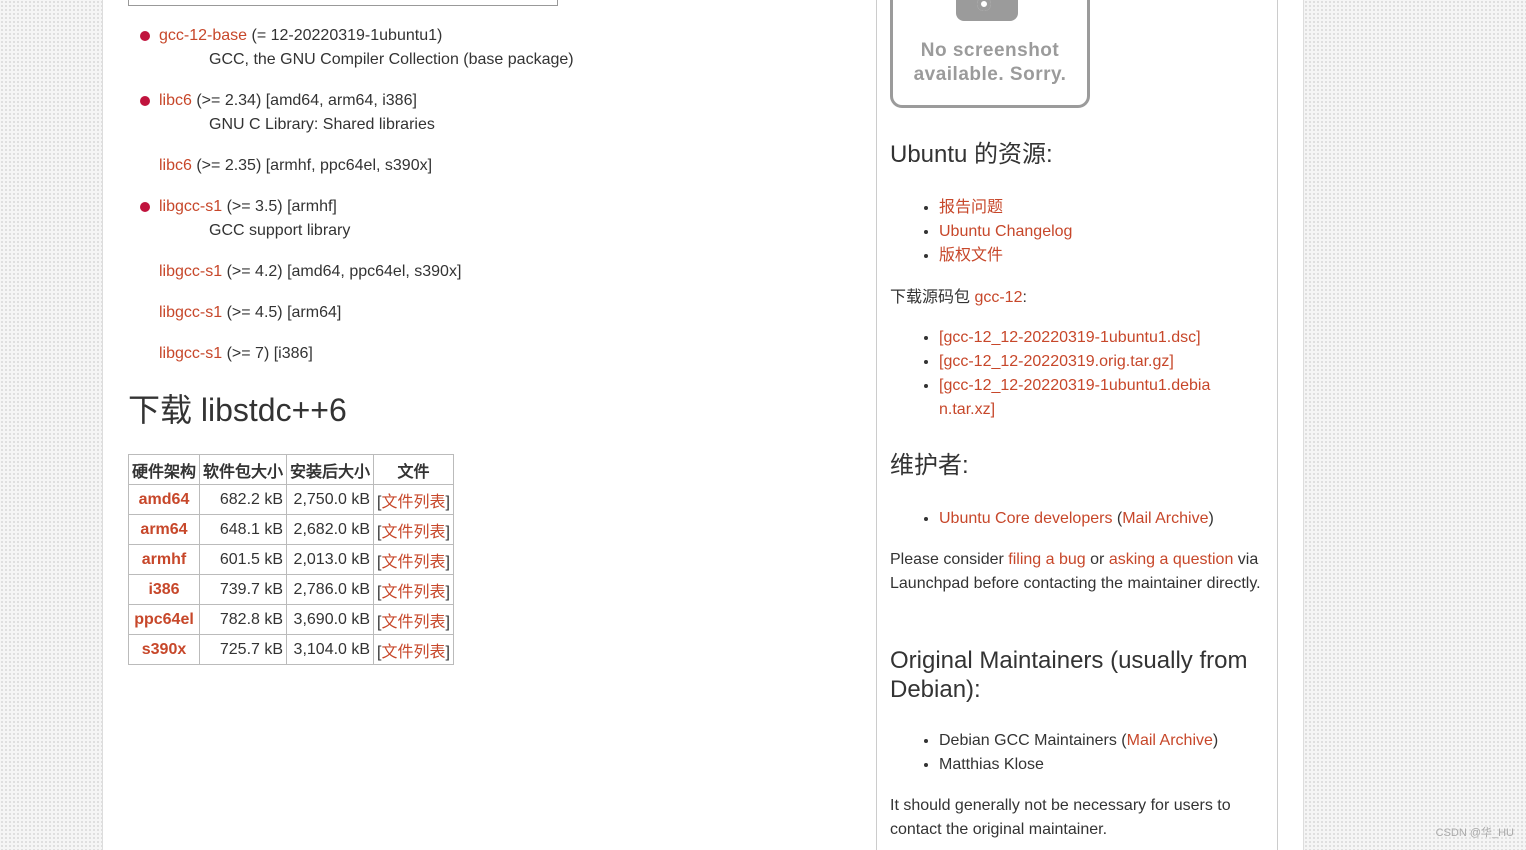  I want to click on dependency-version: (>= 4.2) [amd64, ppc64el, s390x], so click(342, 271).